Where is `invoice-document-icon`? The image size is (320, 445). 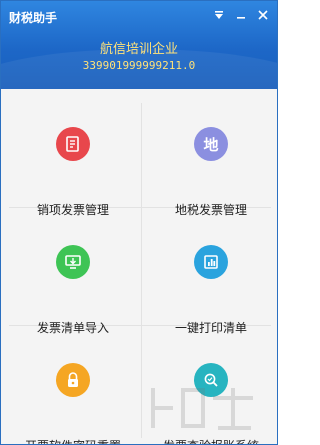
invoice-document-icon is located at coordinates (73, 144).